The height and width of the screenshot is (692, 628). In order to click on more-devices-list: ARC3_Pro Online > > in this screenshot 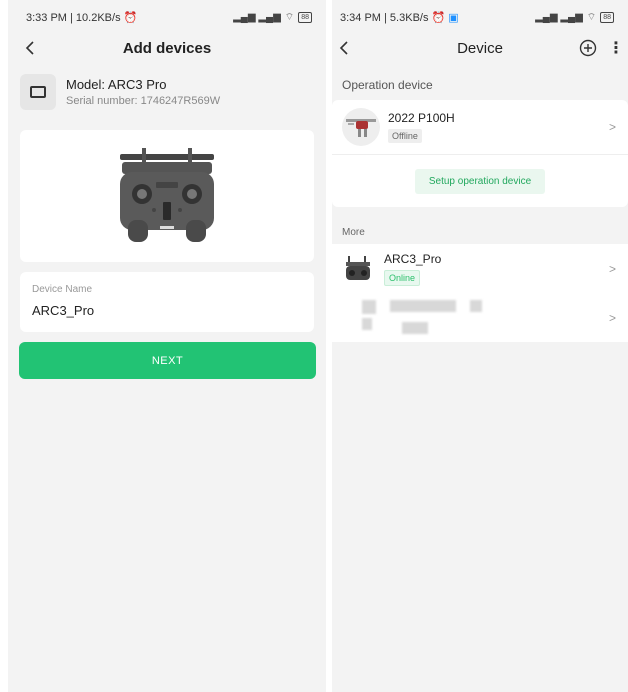, I will do `click(480, 293)`.